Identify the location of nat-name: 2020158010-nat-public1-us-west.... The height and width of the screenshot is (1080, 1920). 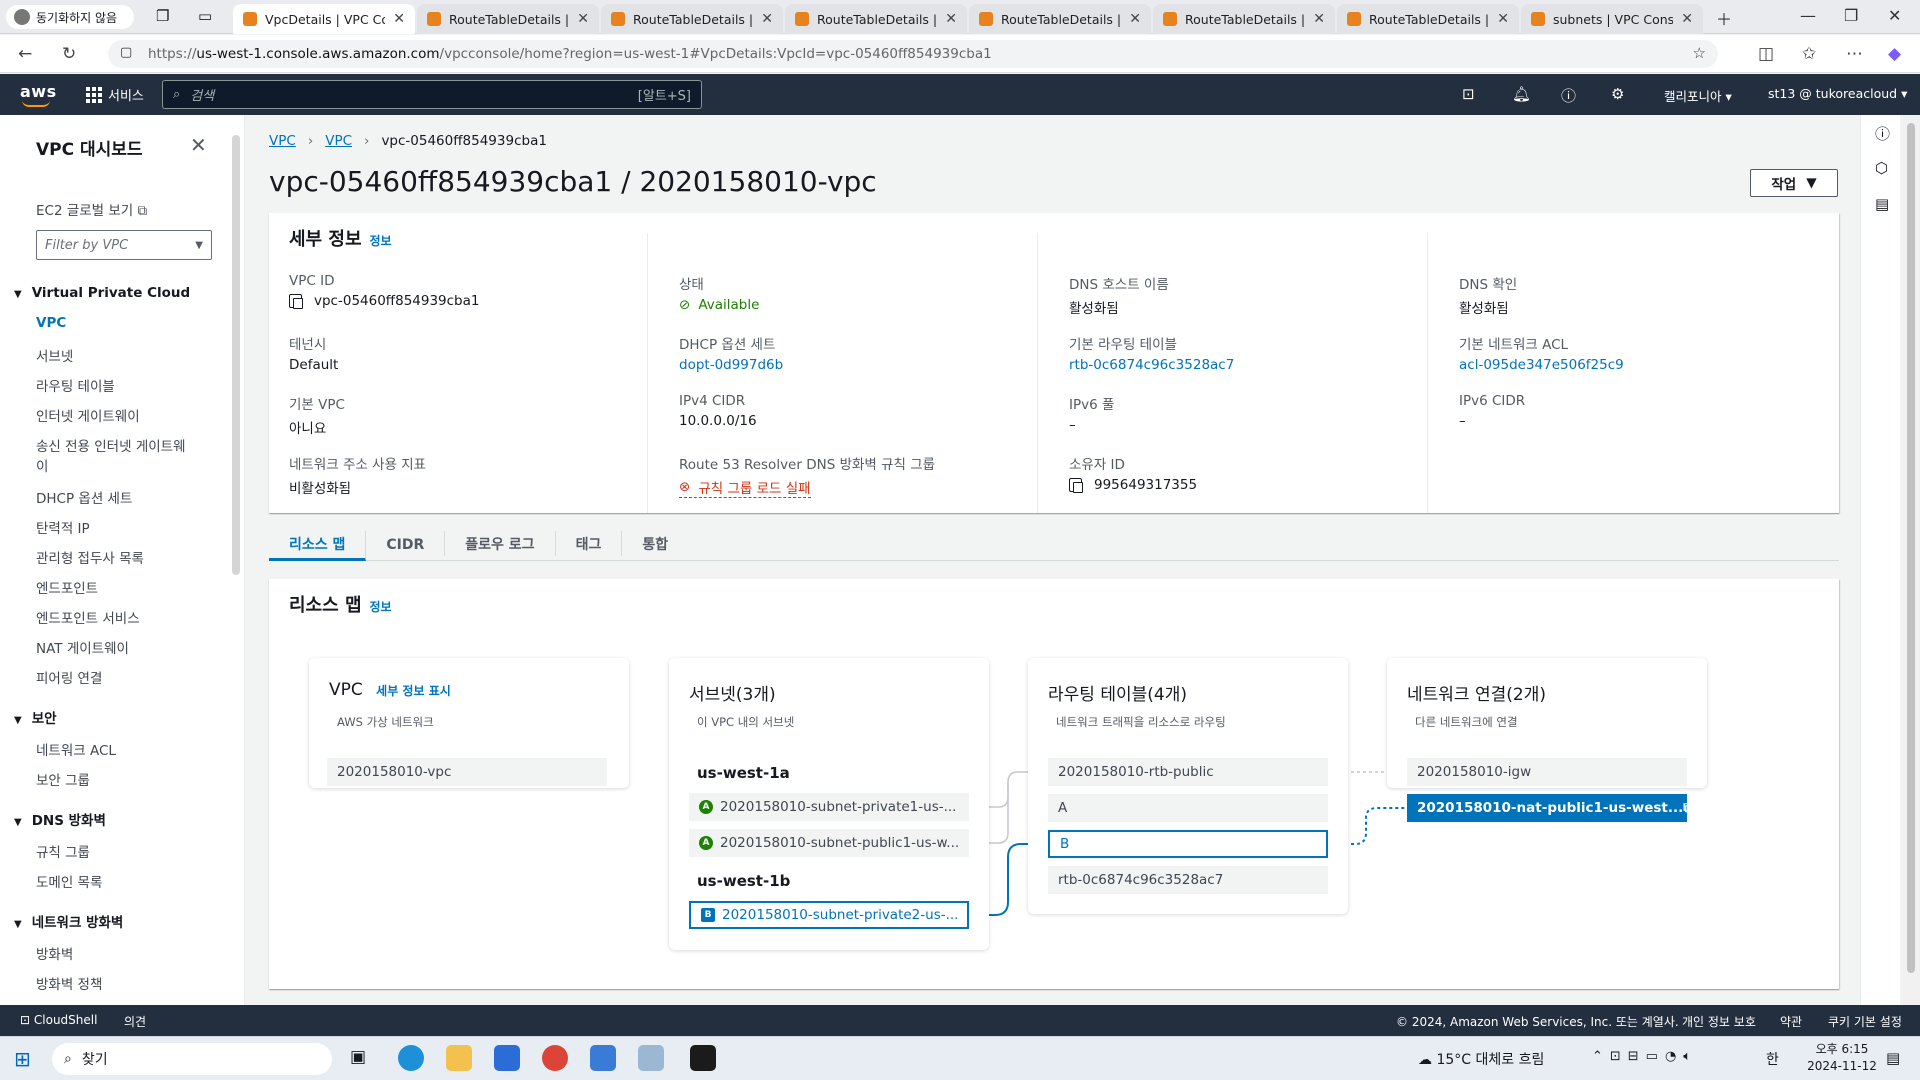
(1550, 808).